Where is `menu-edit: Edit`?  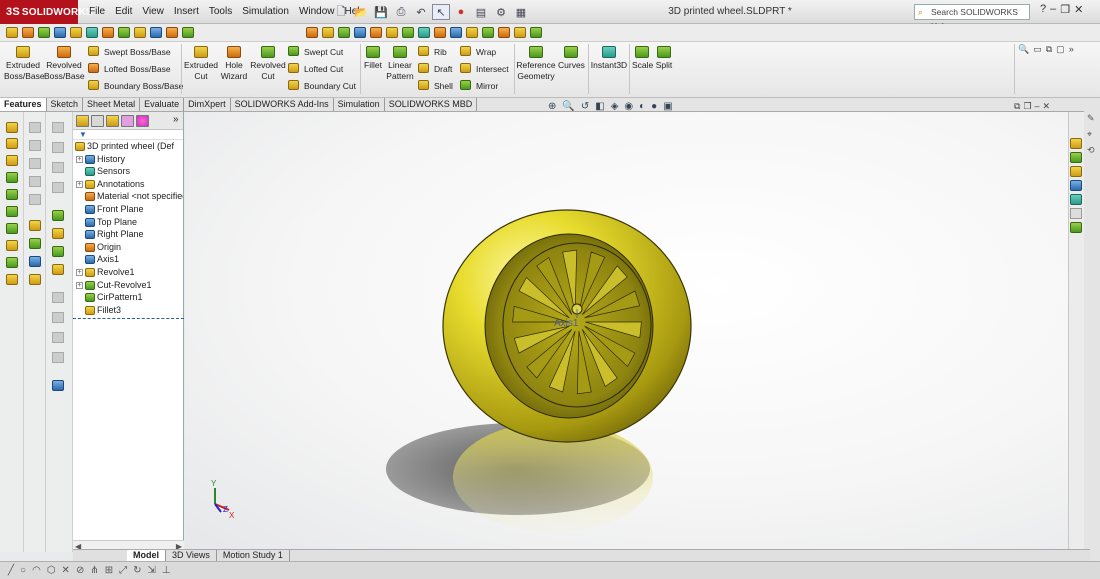
menu-edit: Edit is located at coordinates (123, 12).